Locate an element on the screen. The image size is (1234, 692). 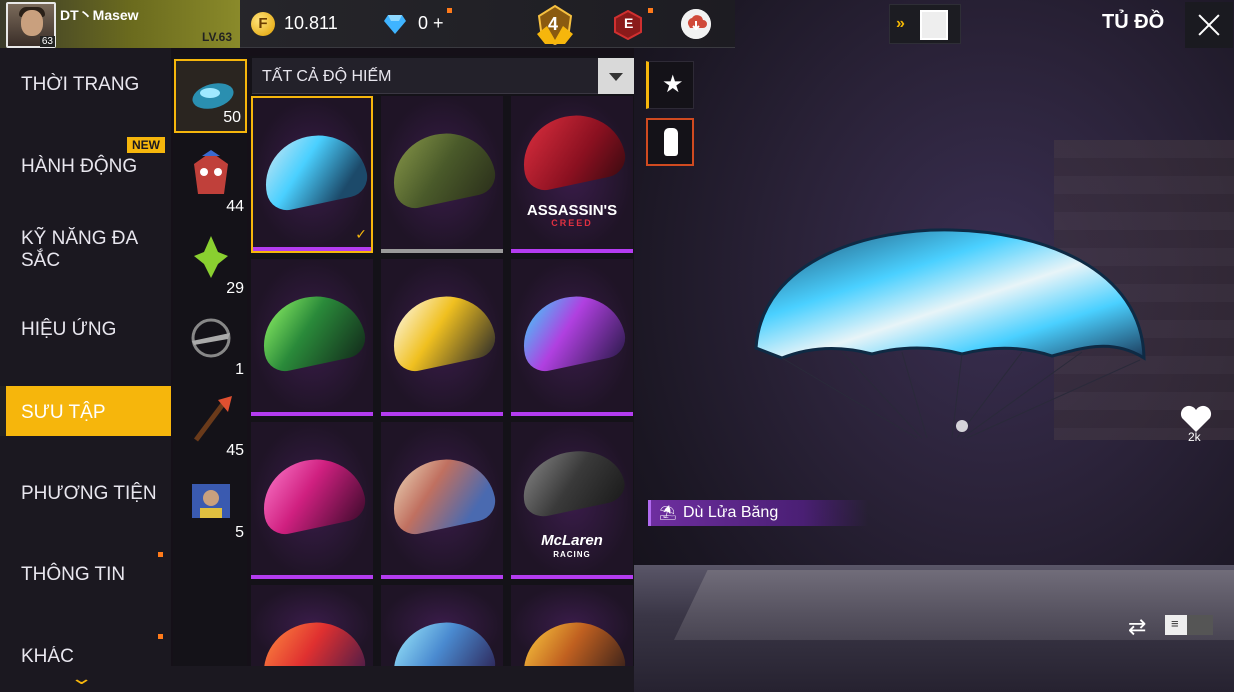
subcategory-planes: 1 is located at coordinates (211, 343).